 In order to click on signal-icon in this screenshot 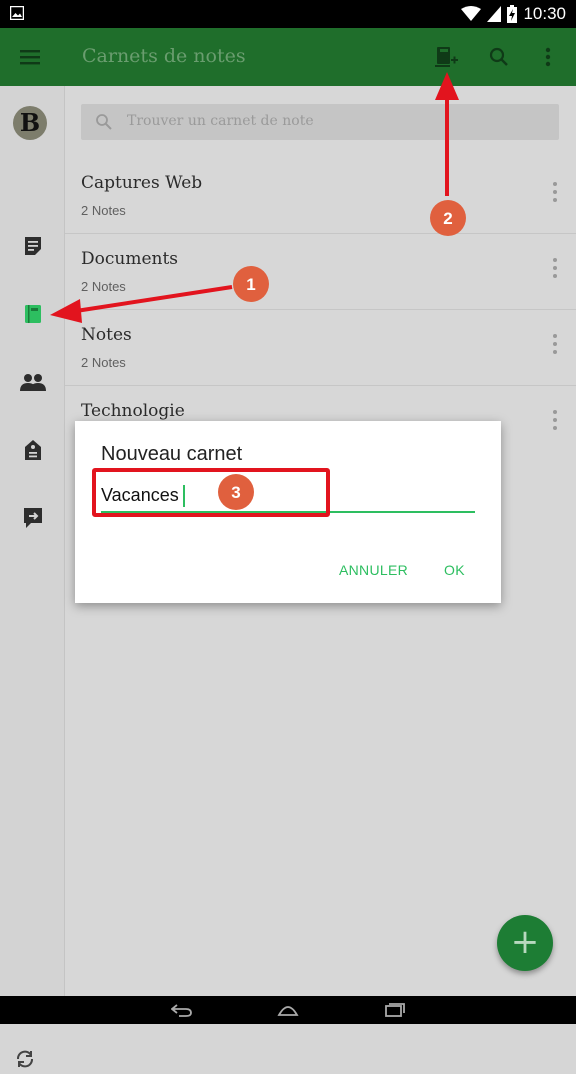, I will do `click(494, 14)`.